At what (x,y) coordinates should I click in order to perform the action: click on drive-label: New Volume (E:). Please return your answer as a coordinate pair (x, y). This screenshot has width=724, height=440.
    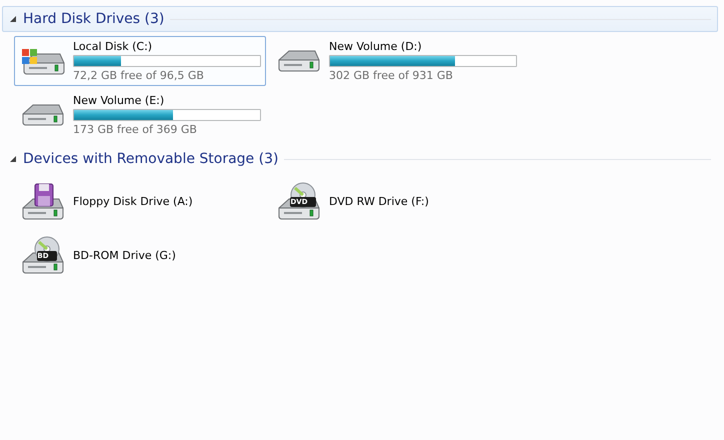
    Looking at the image, I should click on (119, 100).